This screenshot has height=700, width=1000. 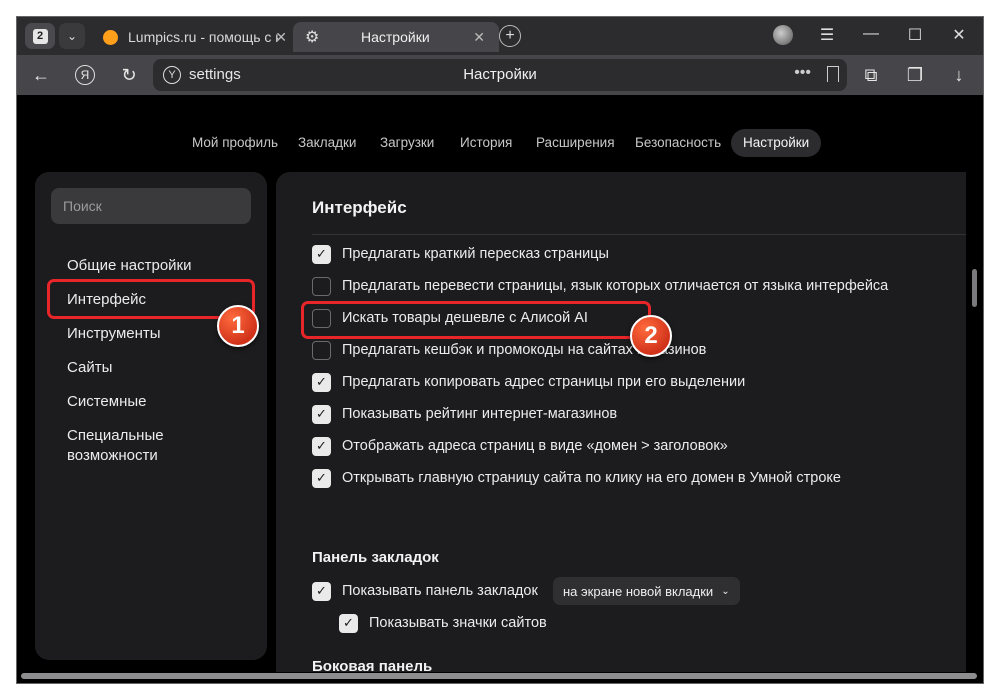 I want to click on option-summary: ✓ Предлагать краткий пересказ страницы, so click(x=460, y=254).